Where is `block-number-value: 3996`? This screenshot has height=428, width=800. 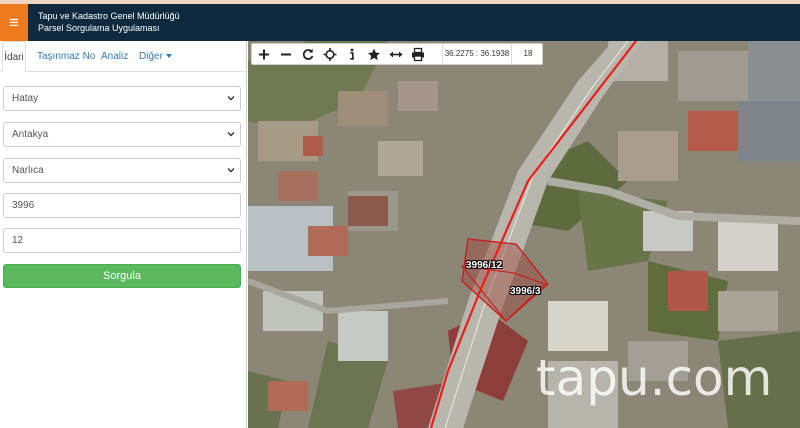
block-number-value: 3996 is located at coordinates (23, 205).